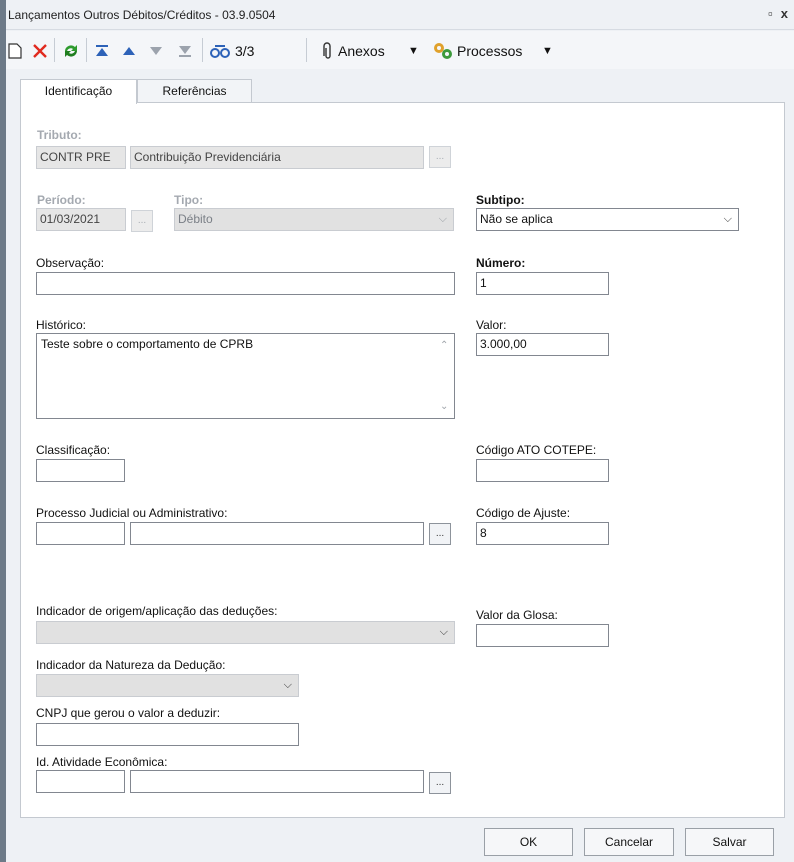 The width and height of the screenshot is (794, 862). What do you see at coordinates (194, 91) in the screenshot?
I see `tab-referencias: Referências` at bounding box center [194, 91].